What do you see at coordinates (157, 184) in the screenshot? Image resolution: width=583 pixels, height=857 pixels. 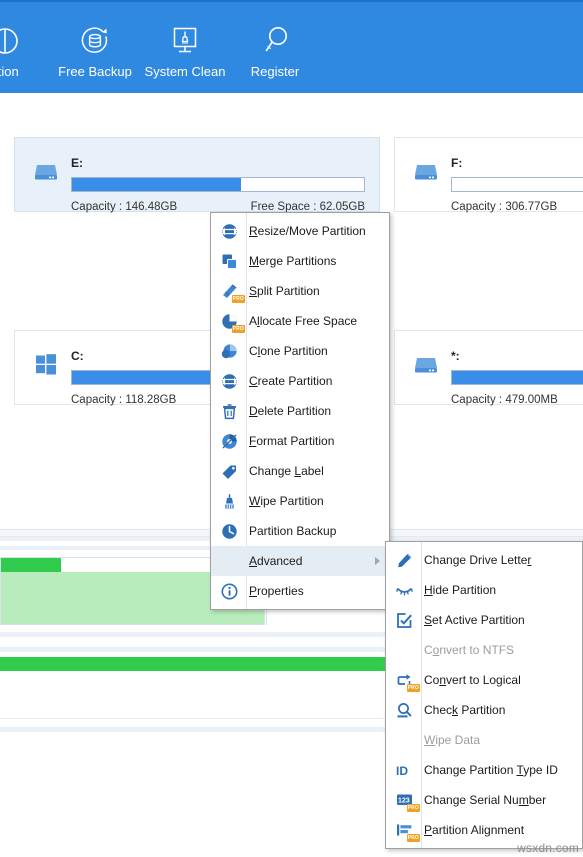 I see `disk-usage-fill-e` at bounding box center [157, 184].